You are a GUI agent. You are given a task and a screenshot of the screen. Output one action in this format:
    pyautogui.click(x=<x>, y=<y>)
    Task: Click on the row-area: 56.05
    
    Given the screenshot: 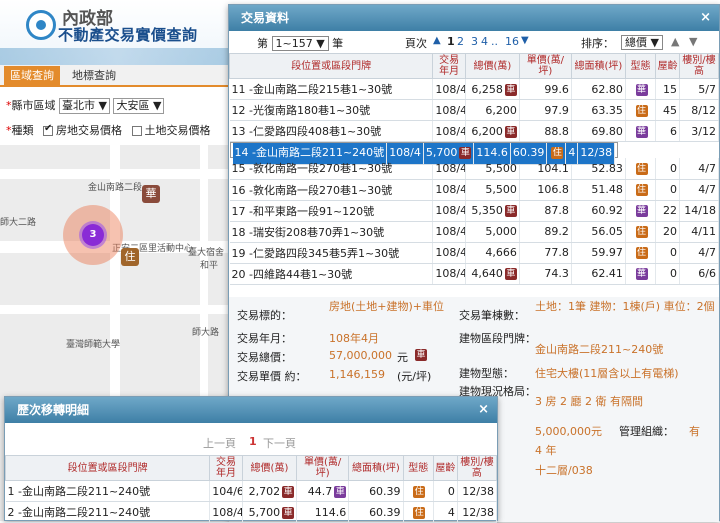 What is the action you would take?
    pyautogui.click(x=598, y=232)
    